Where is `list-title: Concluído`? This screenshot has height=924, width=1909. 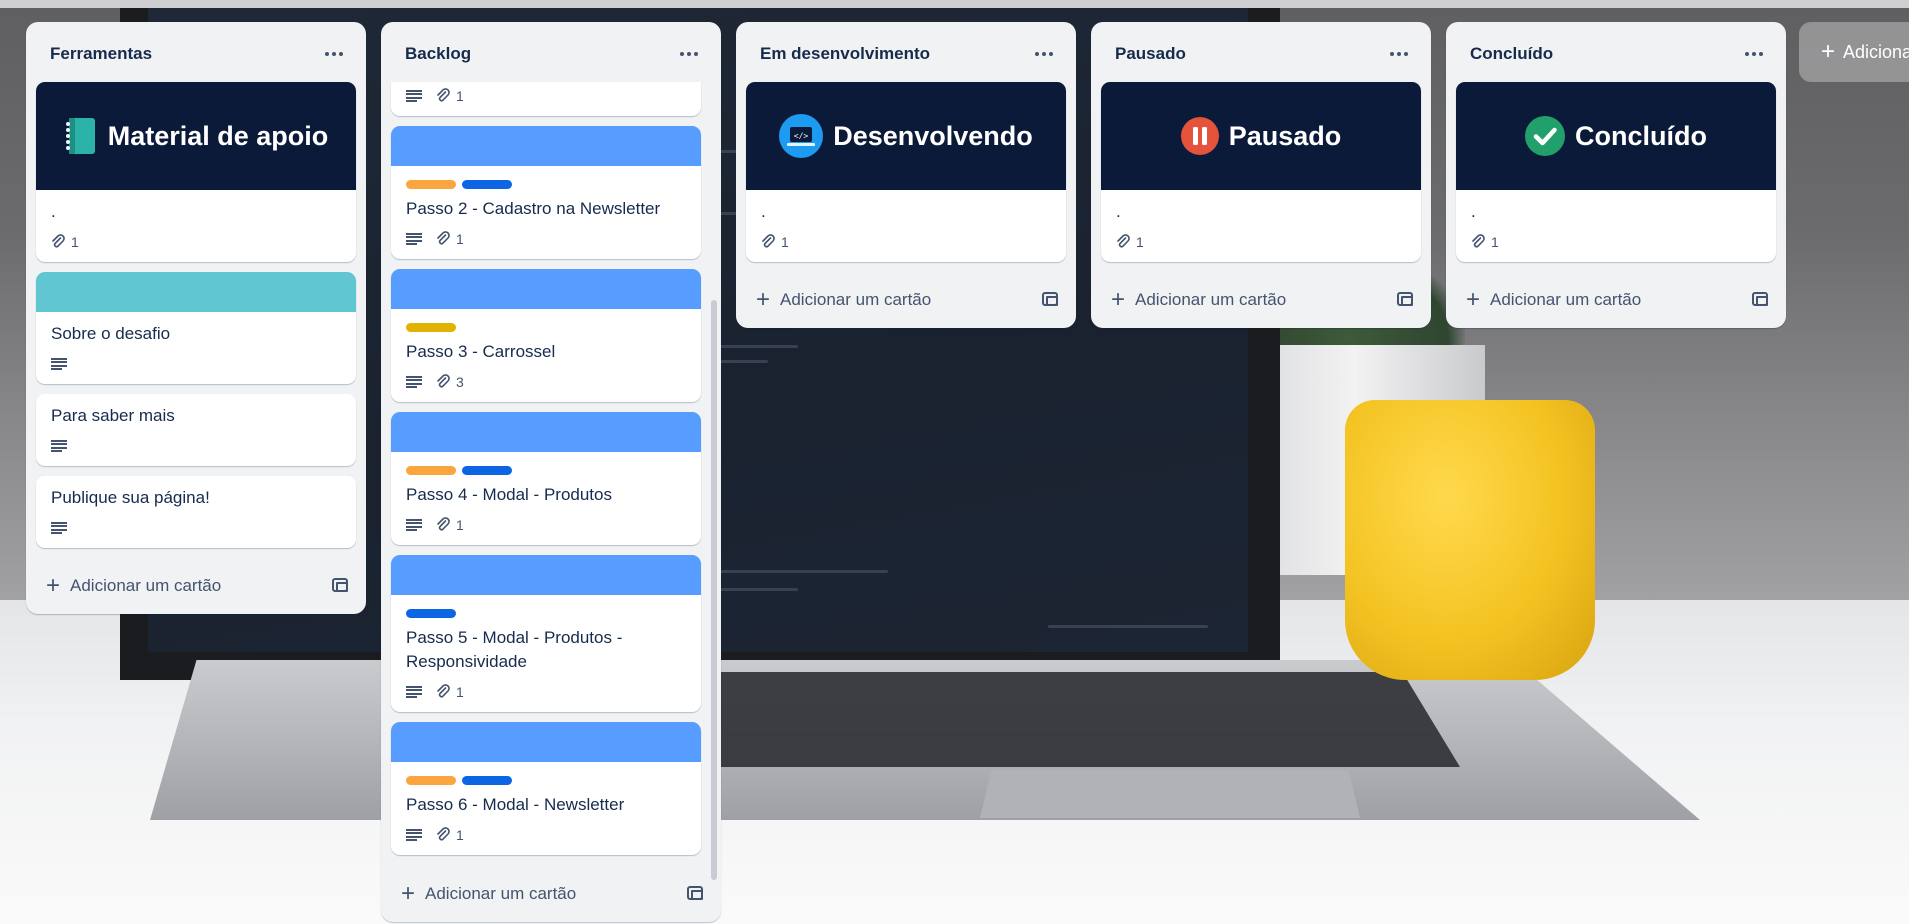 list-title: Concluído is located at coordinates (1620, 54).